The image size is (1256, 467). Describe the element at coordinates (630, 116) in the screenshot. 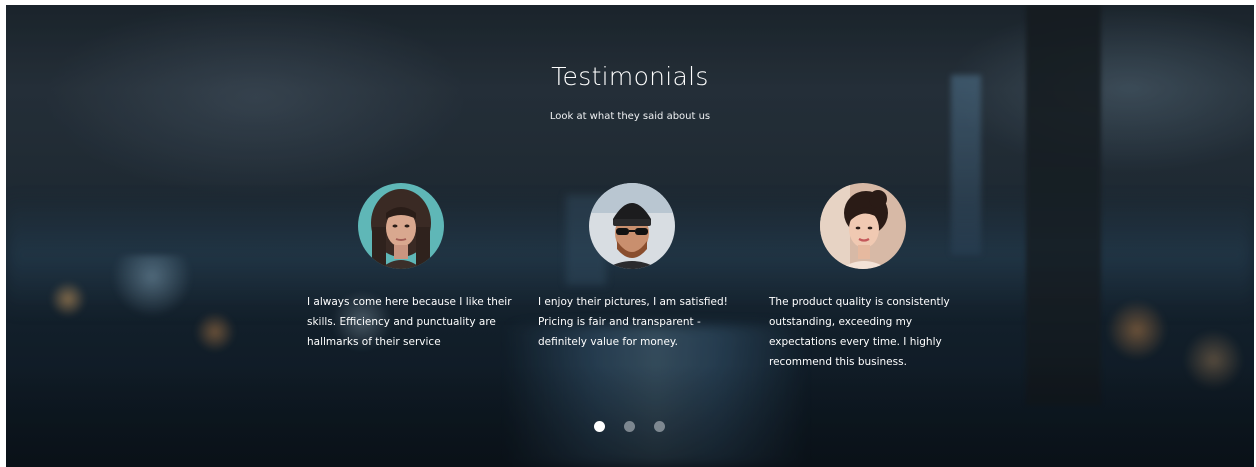

I see `section-subtitle: Look at what they said about us` at that location.